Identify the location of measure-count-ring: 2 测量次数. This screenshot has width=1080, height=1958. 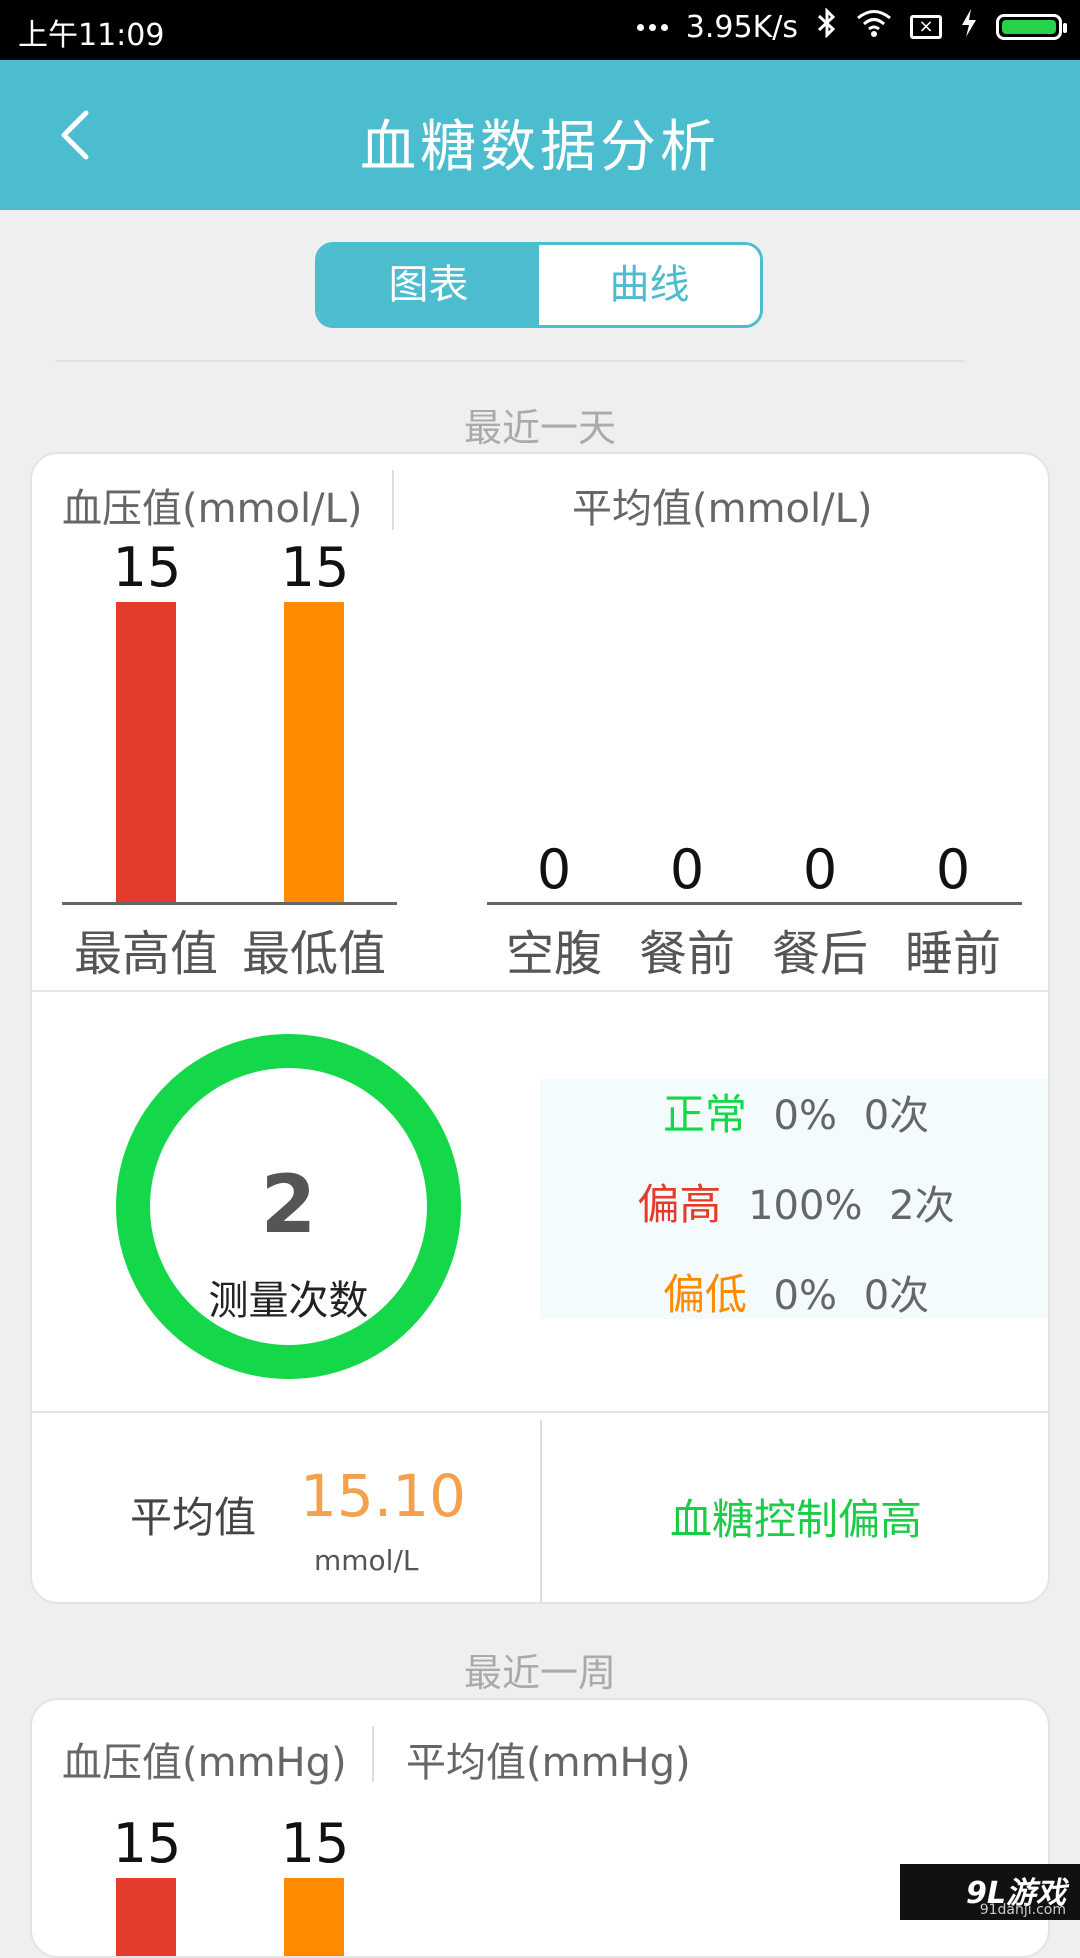
(288, 1206).